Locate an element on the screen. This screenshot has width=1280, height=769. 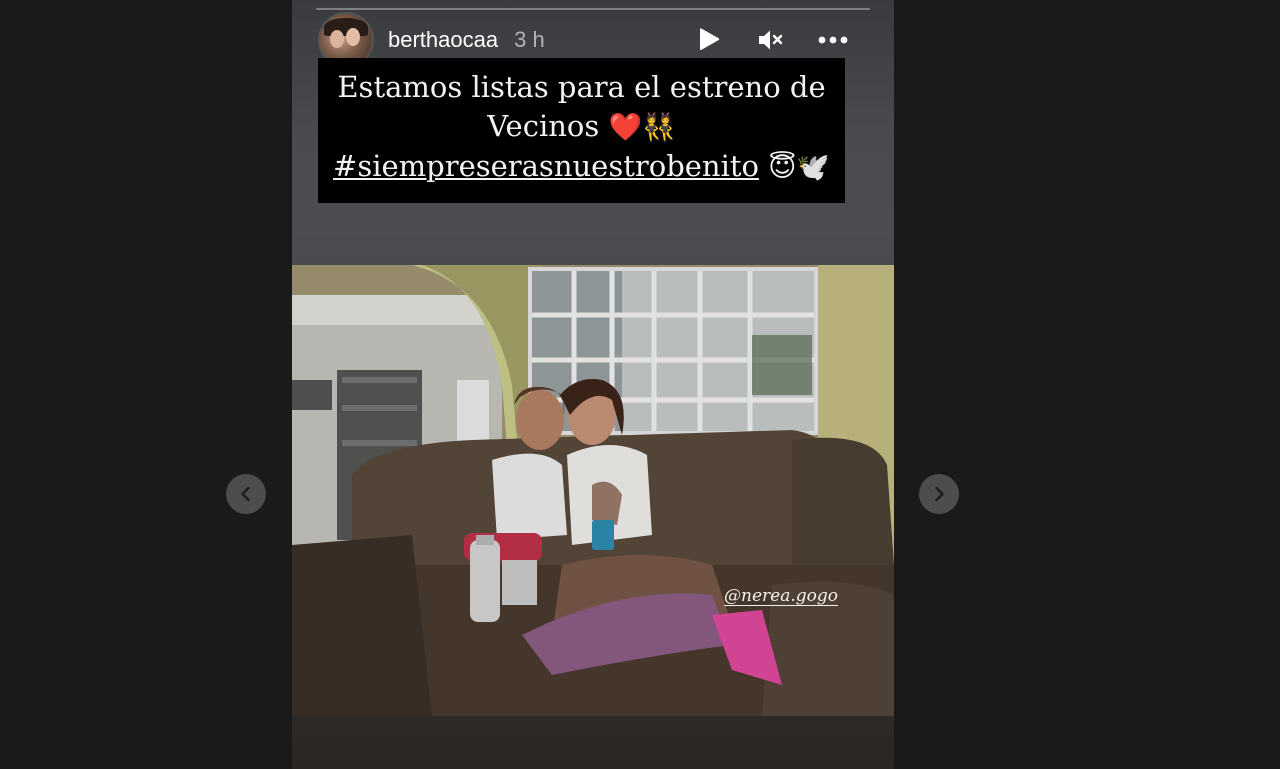
mute-button is located at coordinates (771, 40).